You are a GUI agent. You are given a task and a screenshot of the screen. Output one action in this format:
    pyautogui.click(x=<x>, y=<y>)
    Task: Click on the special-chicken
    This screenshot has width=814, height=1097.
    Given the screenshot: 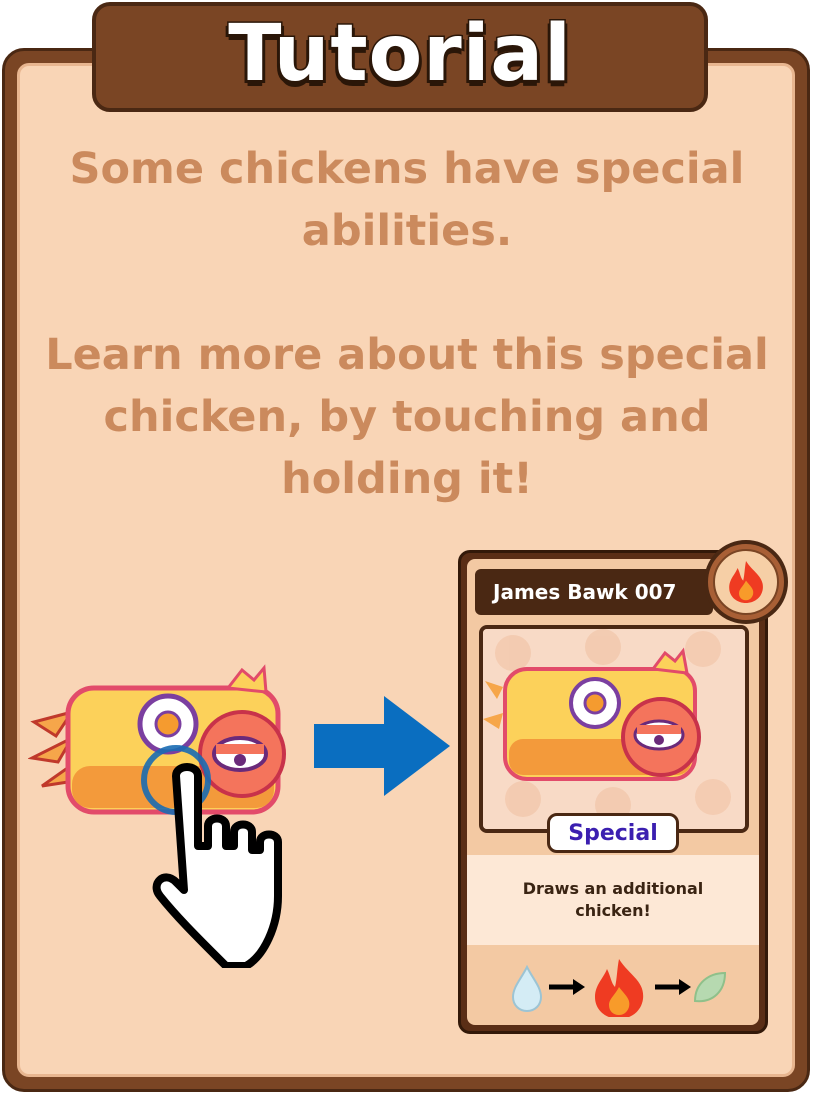 What is the action you would take?
    pyautogui.click(x=167, y=814)
    